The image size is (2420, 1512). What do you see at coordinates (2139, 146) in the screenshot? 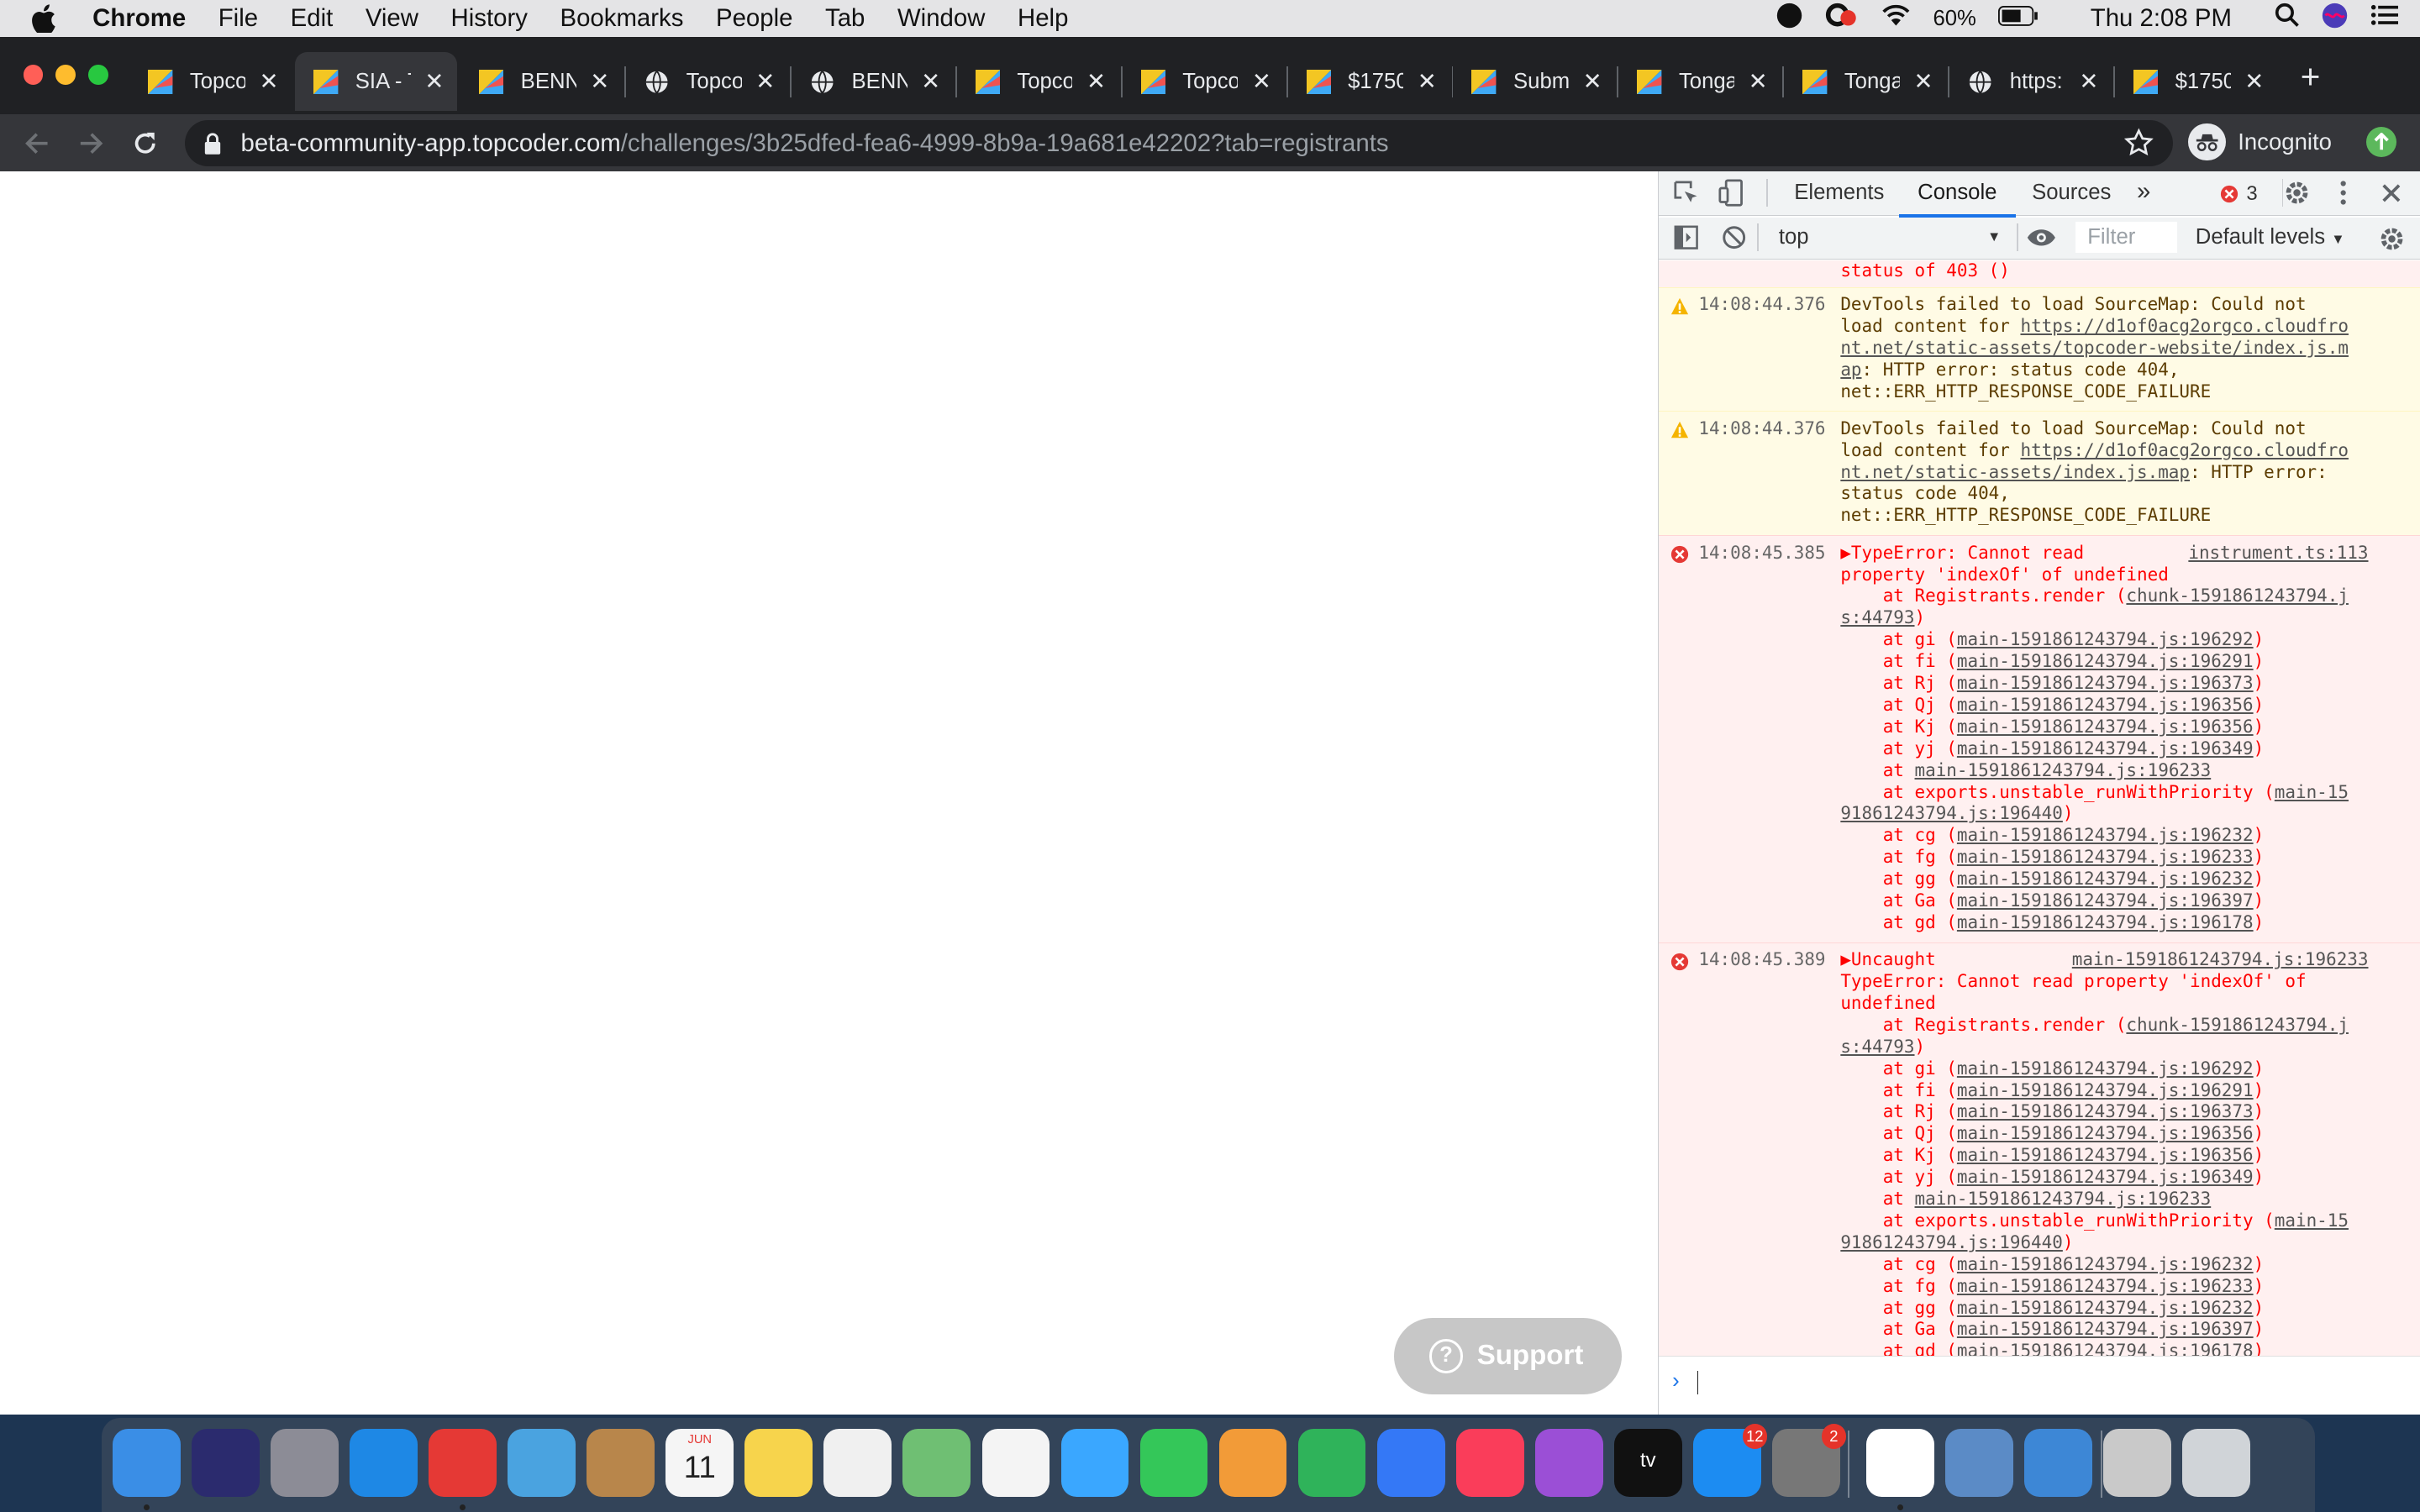
I see `bookmark-star-icon` at bounding box center [2139, 146].